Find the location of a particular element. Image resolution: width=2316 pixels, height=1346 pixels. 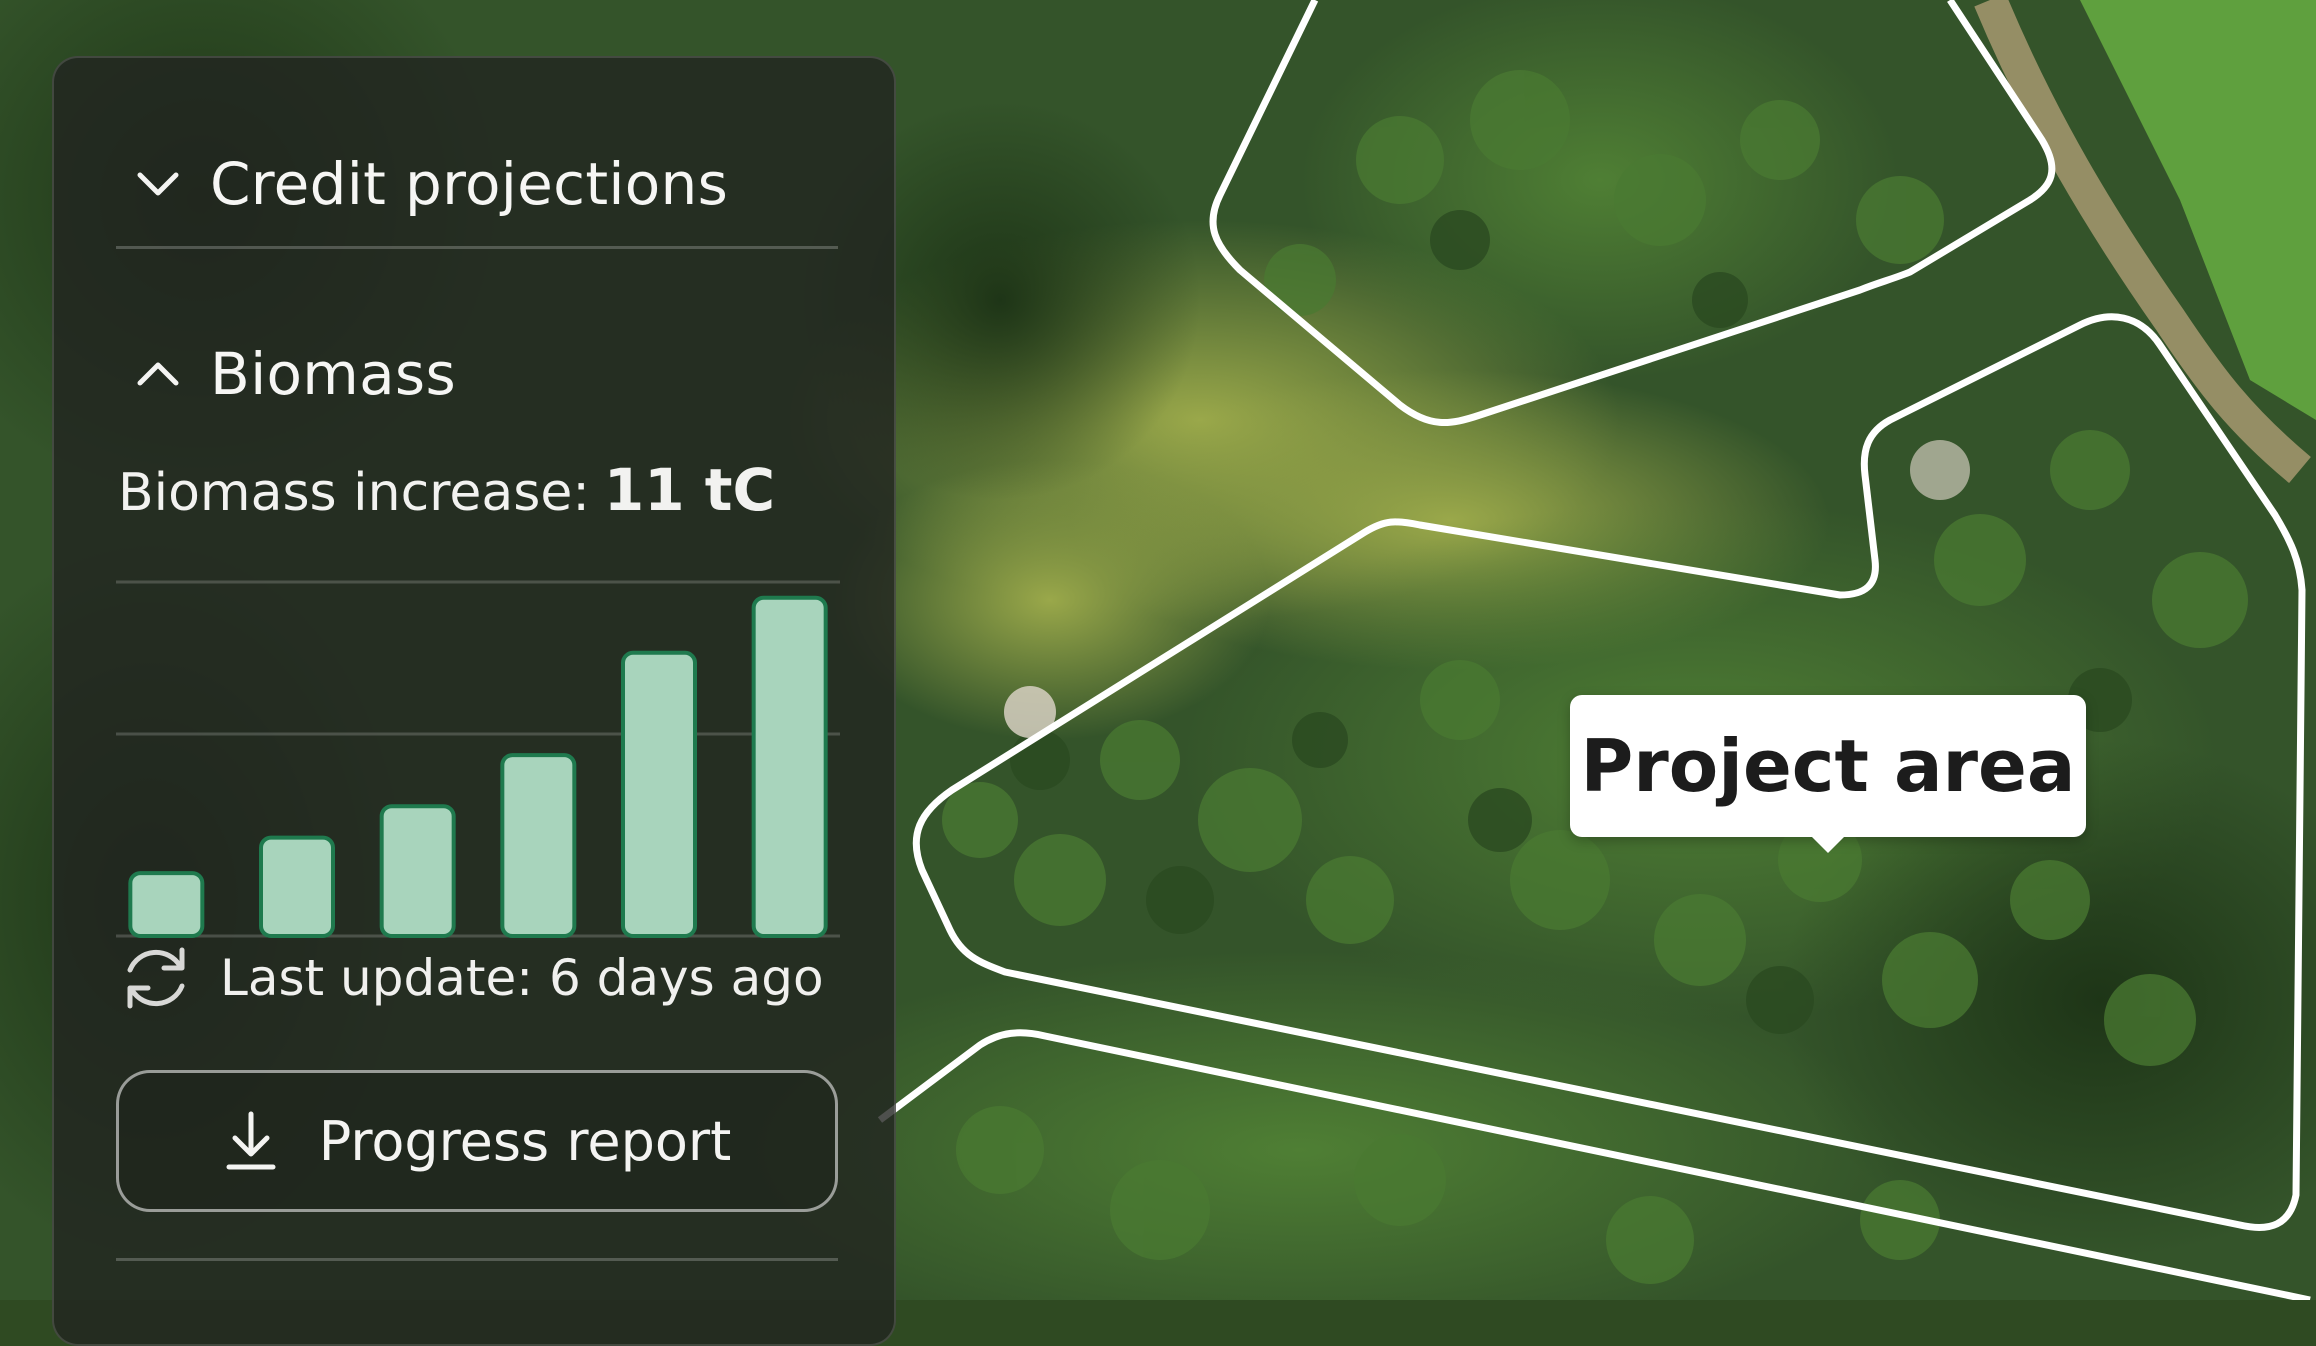

biomass-increase-label: Biomass increase: is located at coordinates (354, 493).